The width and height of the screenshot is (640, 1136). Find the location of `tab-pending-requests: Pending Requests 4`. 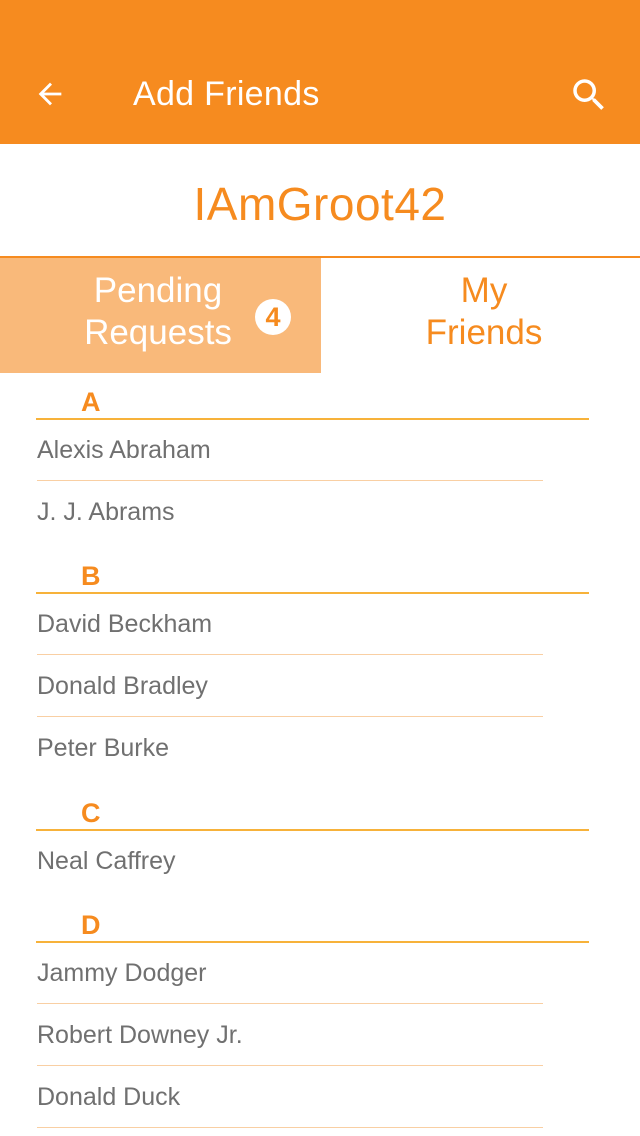

tab-pending-requests: Pending Requests 4 is located at coordinates (160, 315).